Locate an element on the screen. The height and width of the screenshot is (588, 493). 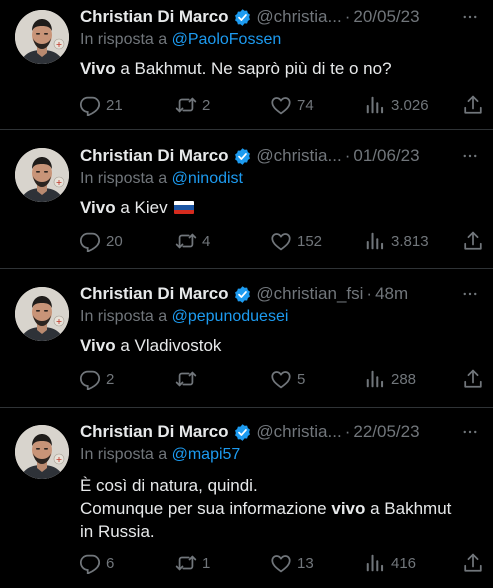
retweet-count: 4 is located at coordinates (206, 241).